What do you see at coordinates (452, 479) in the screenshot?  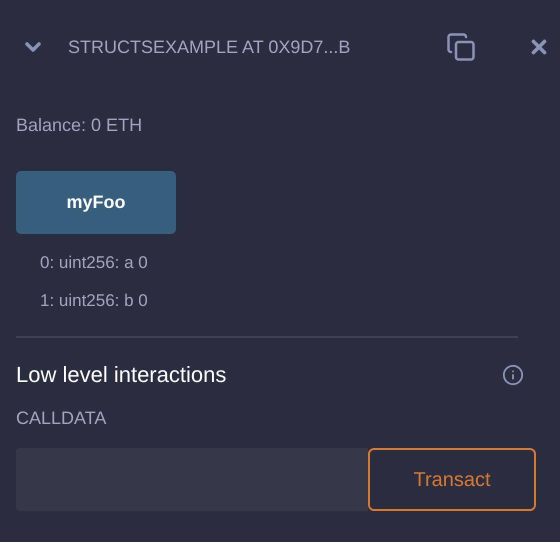 I see `transact-button: Transact` at bounding box center [452, 479].